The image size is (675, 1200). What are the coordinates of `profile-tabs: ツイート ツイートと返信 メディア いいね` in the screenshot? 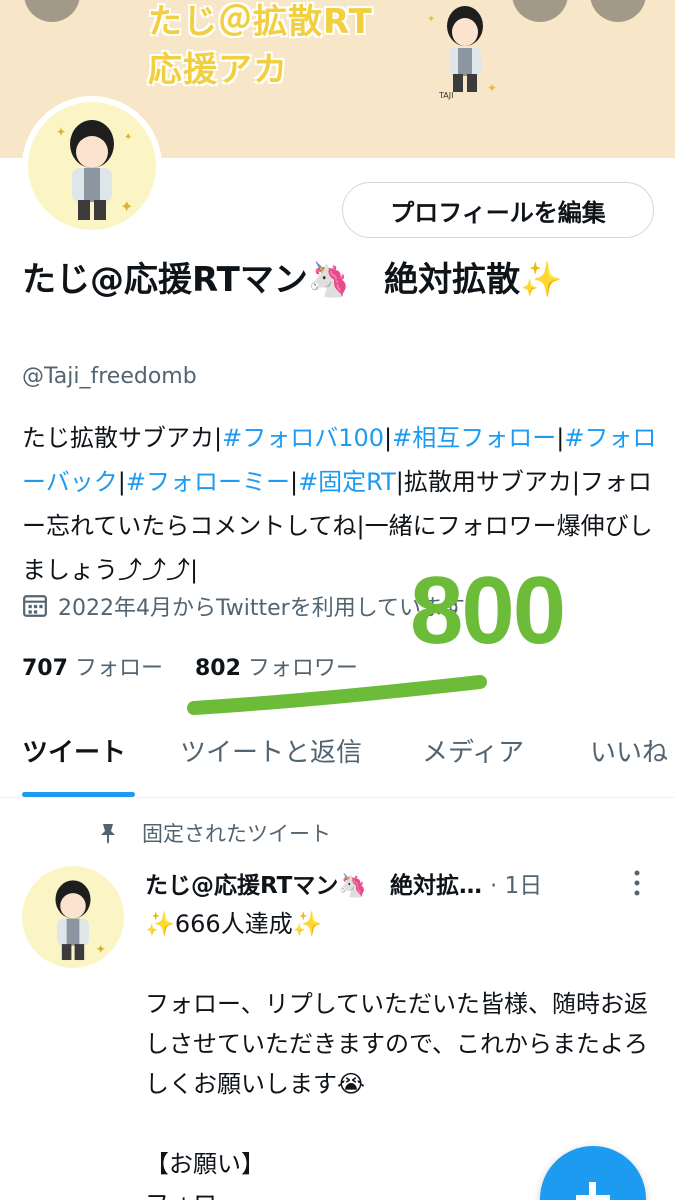 It's located at (337, 759).